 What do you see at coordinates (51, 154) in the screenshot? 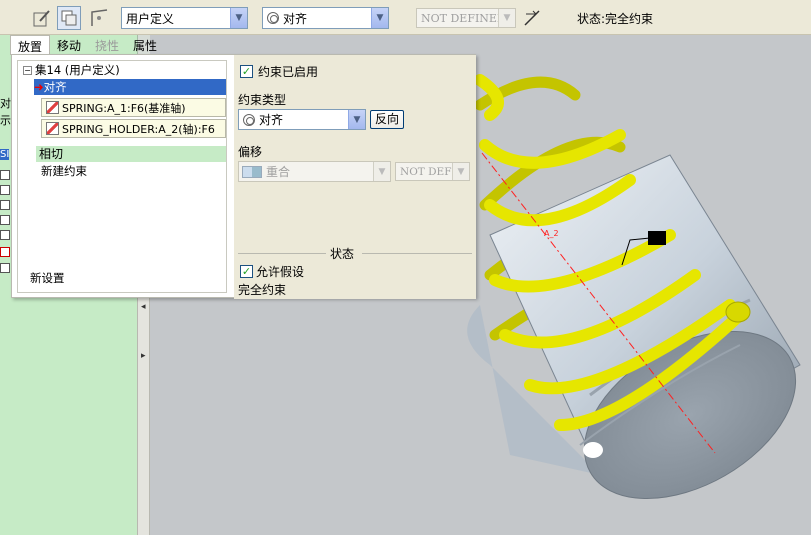
I see `constraint-tangent-label: 相切` at bounding box center [51, 154].